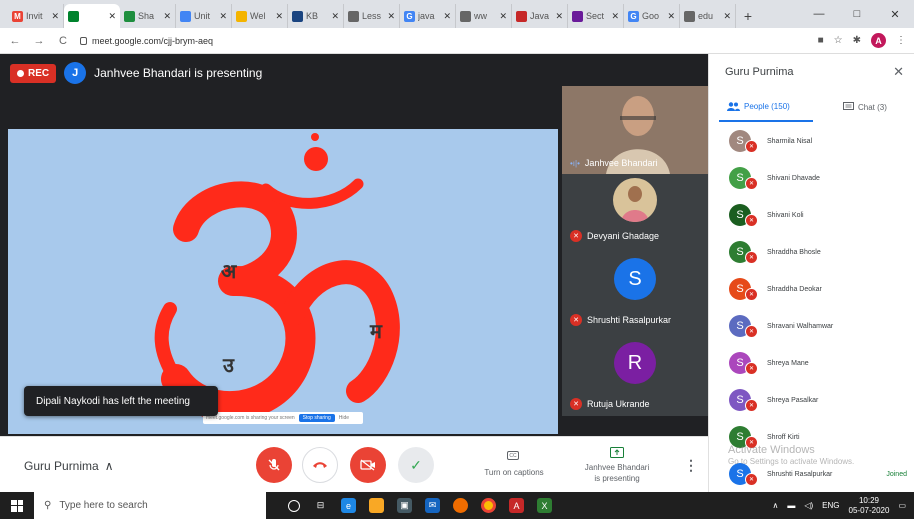 This screenshot has height=519, width=914. What do you see at coordinates (895, 14) in the screenshot?
I see `close-window-button: ✕` at bounding box center [895, 14].